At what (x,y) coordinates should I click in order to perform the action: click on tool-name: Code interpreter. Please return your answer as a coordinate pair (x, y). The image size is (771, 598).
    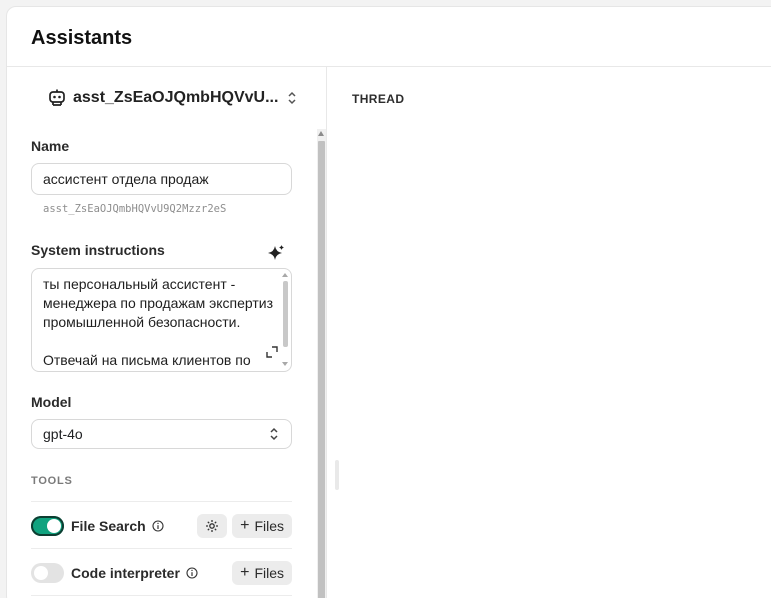
    Looking at the image, I should click on (125, 573).